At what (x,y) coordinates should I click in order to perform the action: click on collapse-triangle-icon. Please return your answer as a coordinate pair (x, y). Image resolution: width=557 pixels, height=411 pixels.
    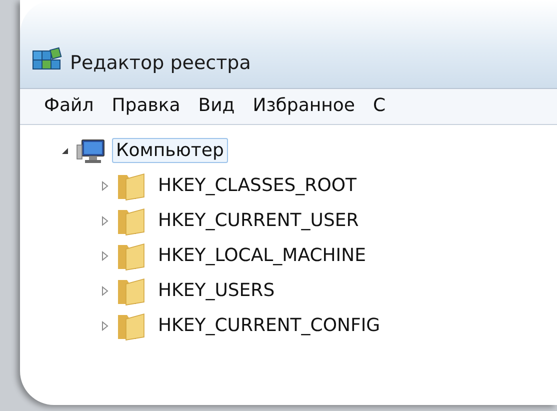
    Looking at the image, I should click on (65, 151).